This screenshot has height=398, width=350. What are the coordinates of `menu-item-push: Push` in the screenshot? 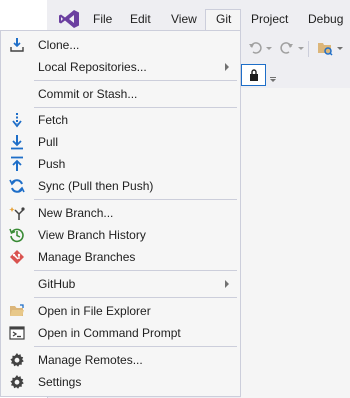 It's located at (120, 164).